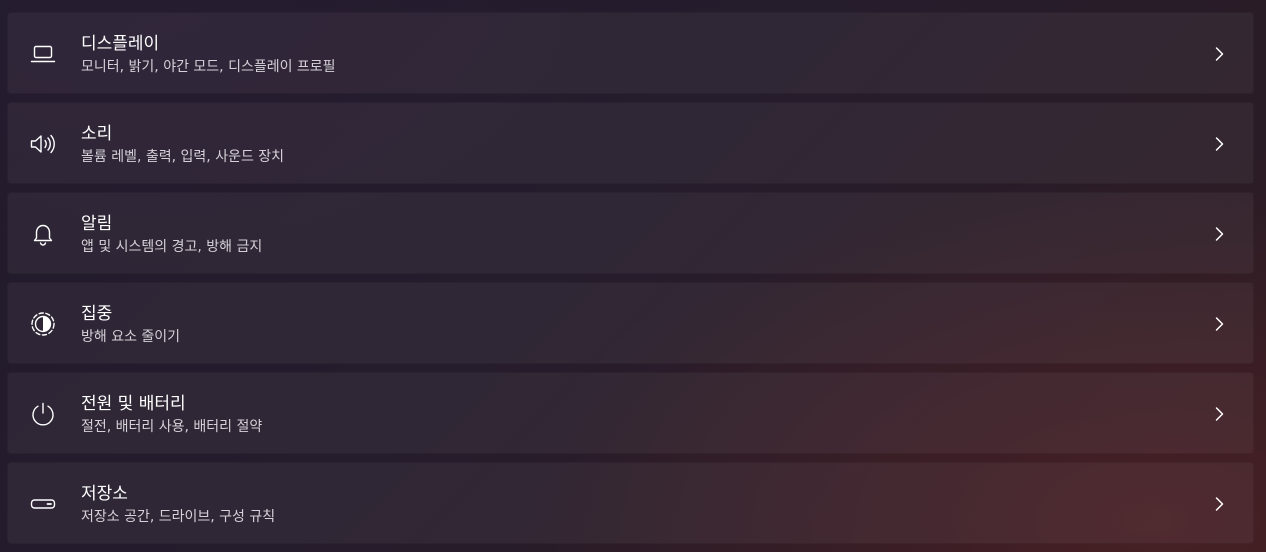 The image size is (1266, 552). What do you see at coordinates (630, 53) in the screenshot?
I see `settings-item-display: 디스플레이 모니터, 밝기, 야간 모드, 디스플레이 프로필` at bounding box center [630, 53].